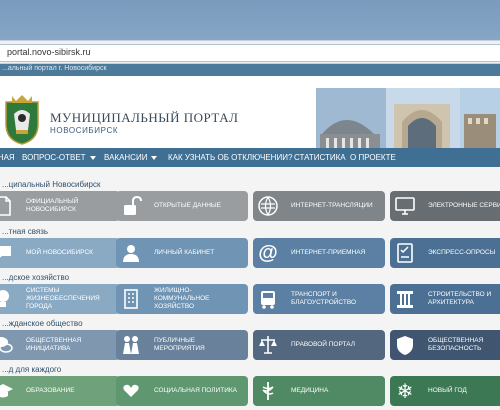 The width and height of the screenshot is (500, 410). Describe the element at coordinates (445, 206) in the screenshot. I see `tile-e-services: ЭЛЕКТРОННЫЕ СЕРВИСЫ` at that location.